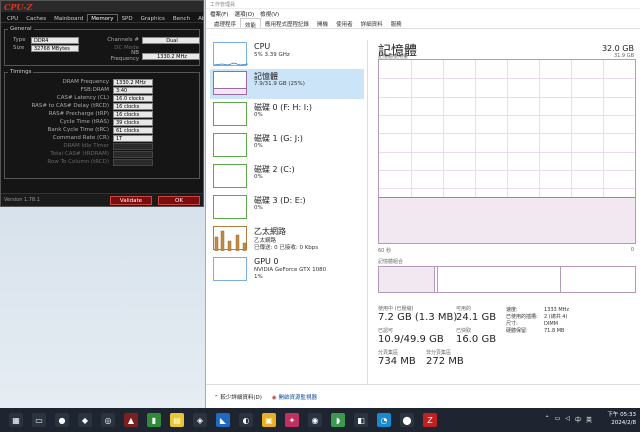 The width and height of the screenshot is (640, 432). Describe the element at coordinates (547, 419) in the screenshot. I see `chevron-up-icon: ⌃` at that location.